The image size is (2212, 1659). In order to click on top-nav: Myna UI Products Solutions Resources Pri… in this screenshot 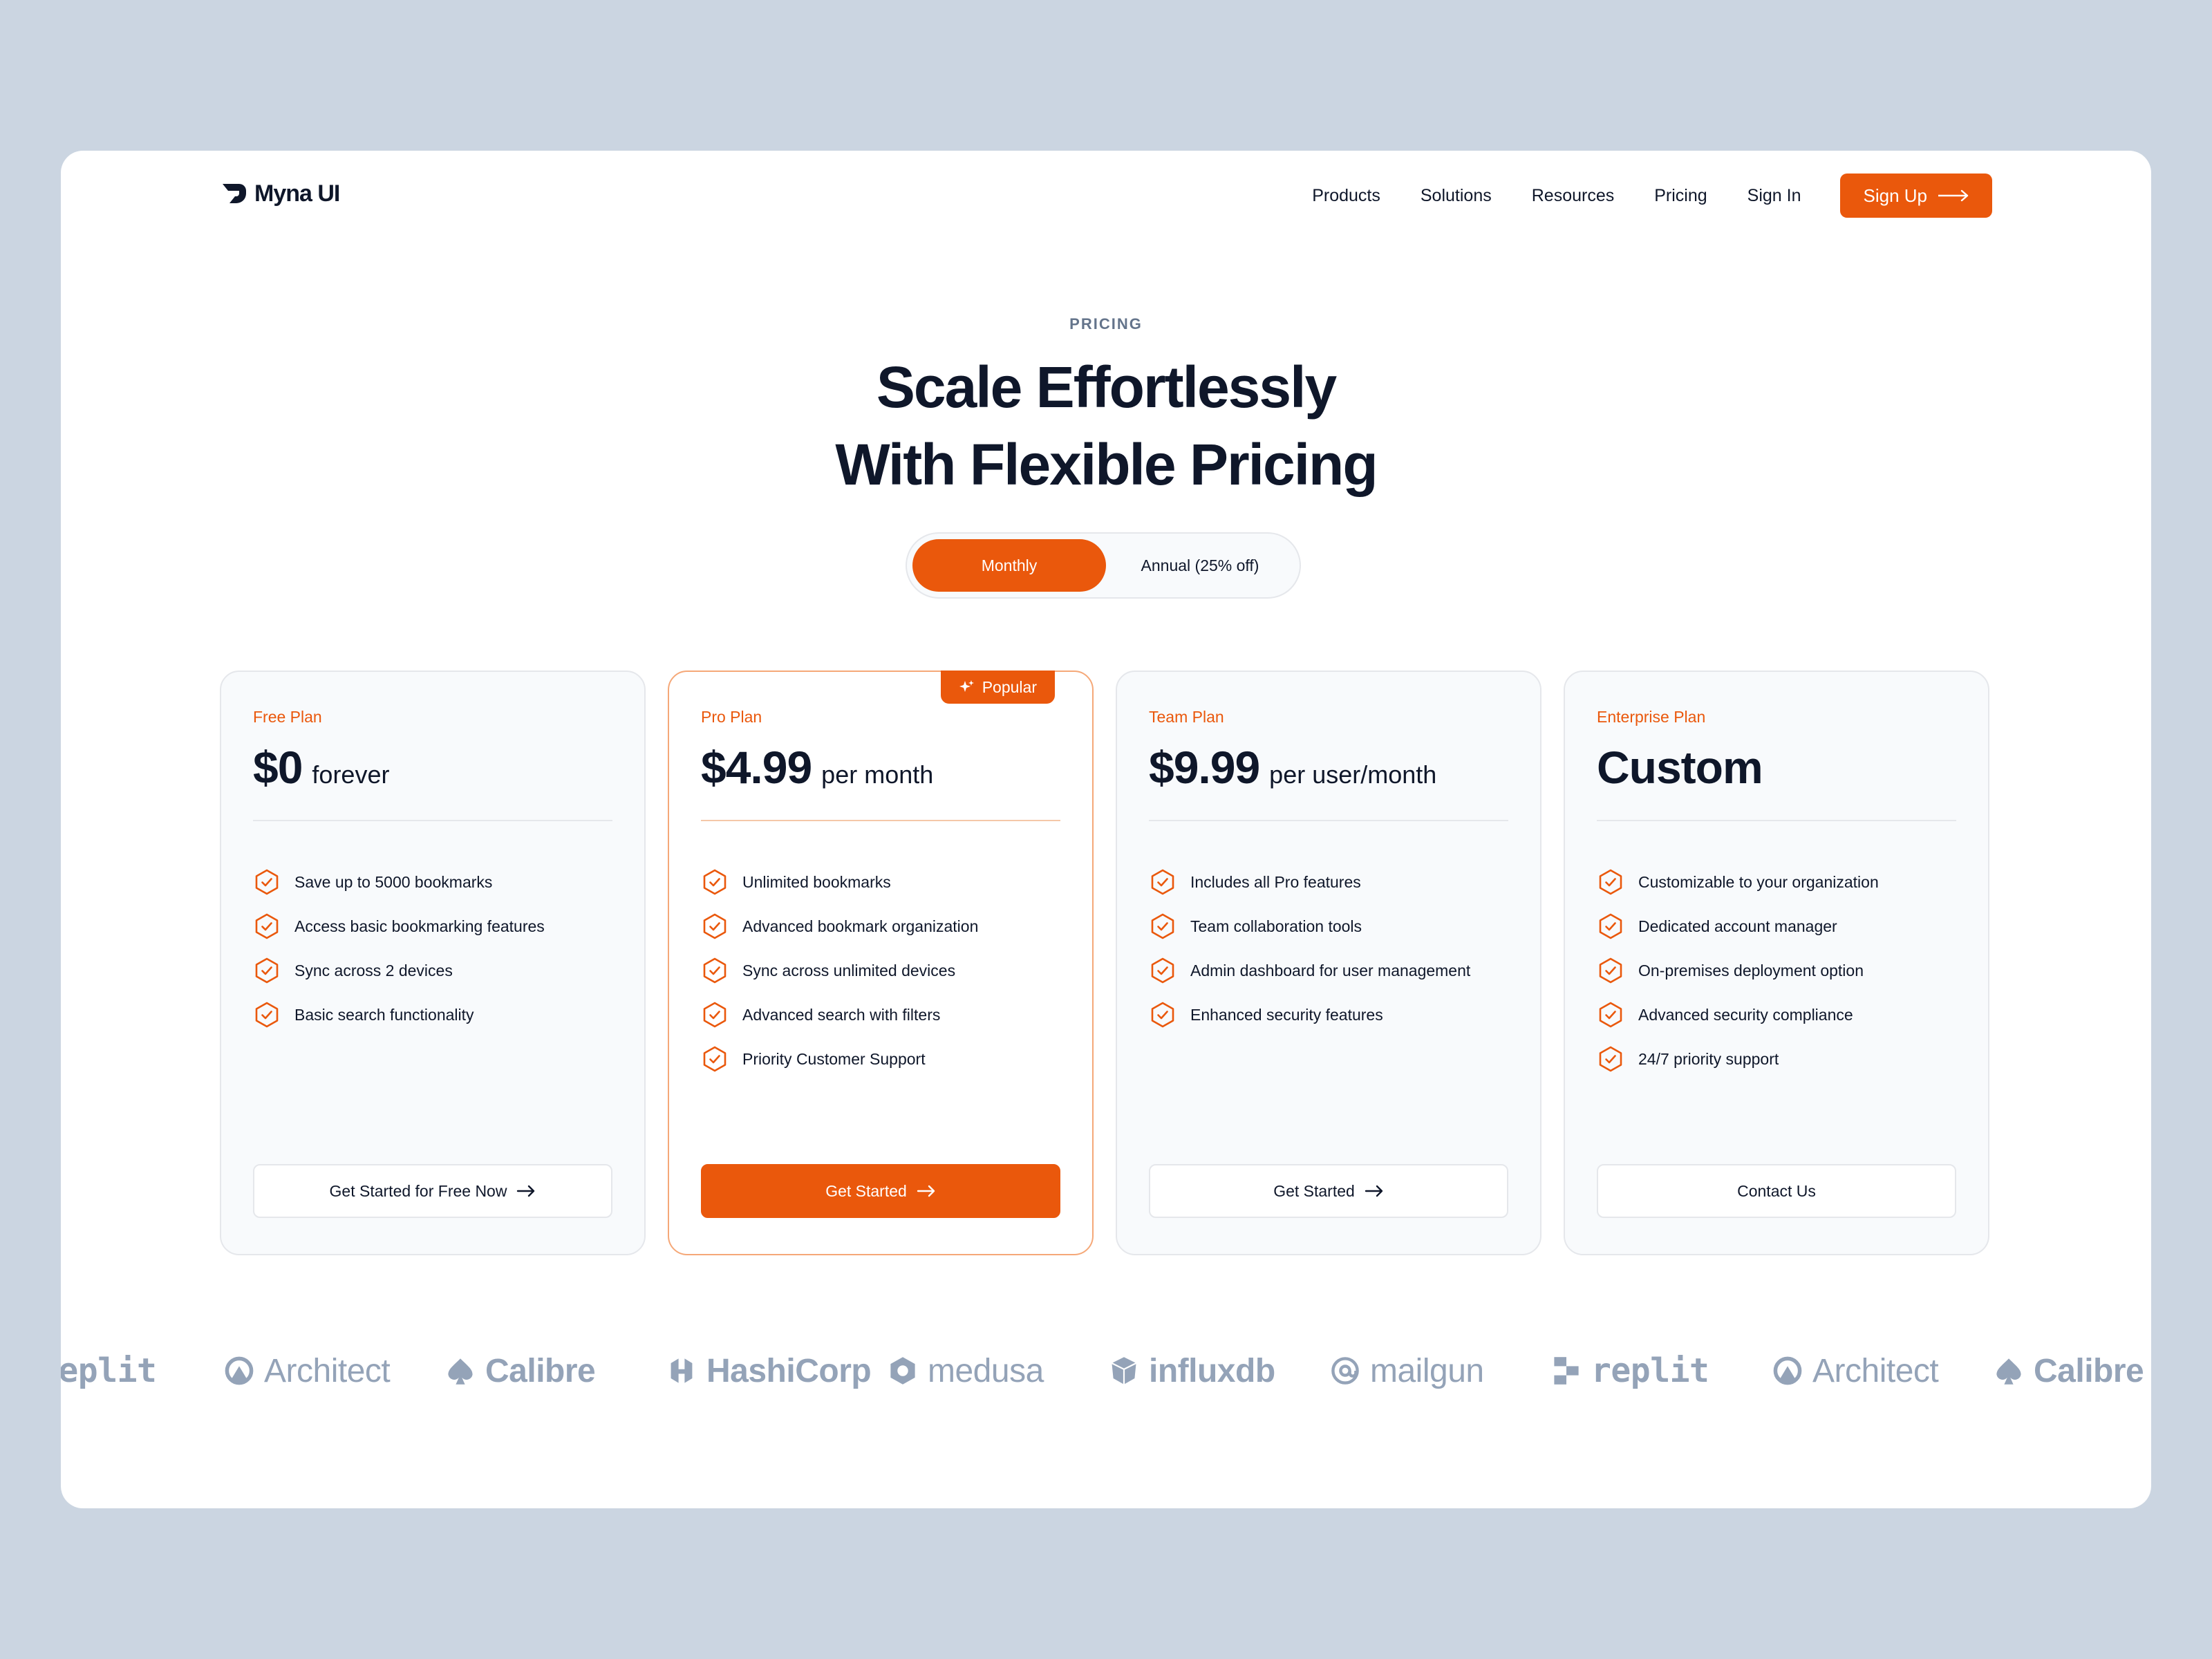, I will do `click(1106, 195)`.